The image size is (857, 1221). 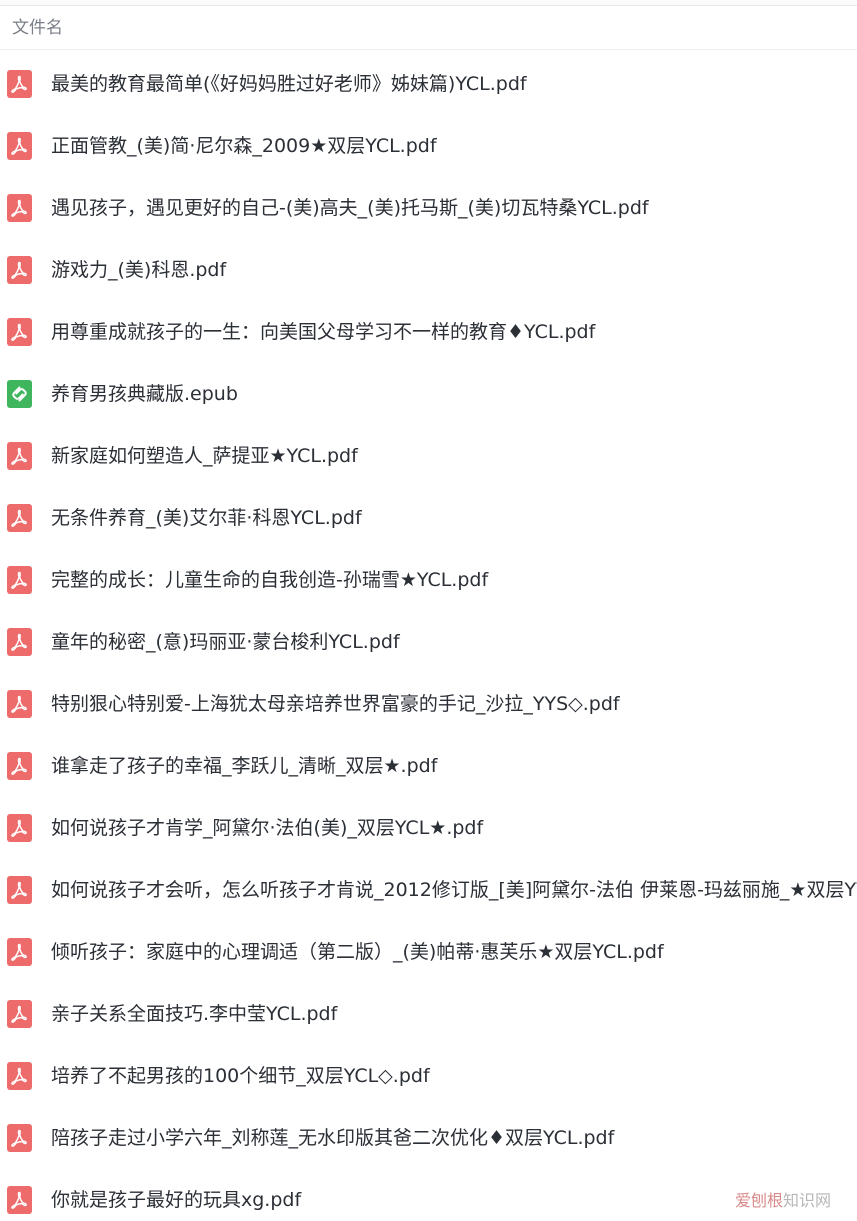 What do you see at coordinates (335, 704) in the screenshot?
I see `file-name: 特别狠心特别爱-上海犹太母亲培养世界富豪的手记_沙拉_YYS◇.pdf` at bounding box center [335, 704].